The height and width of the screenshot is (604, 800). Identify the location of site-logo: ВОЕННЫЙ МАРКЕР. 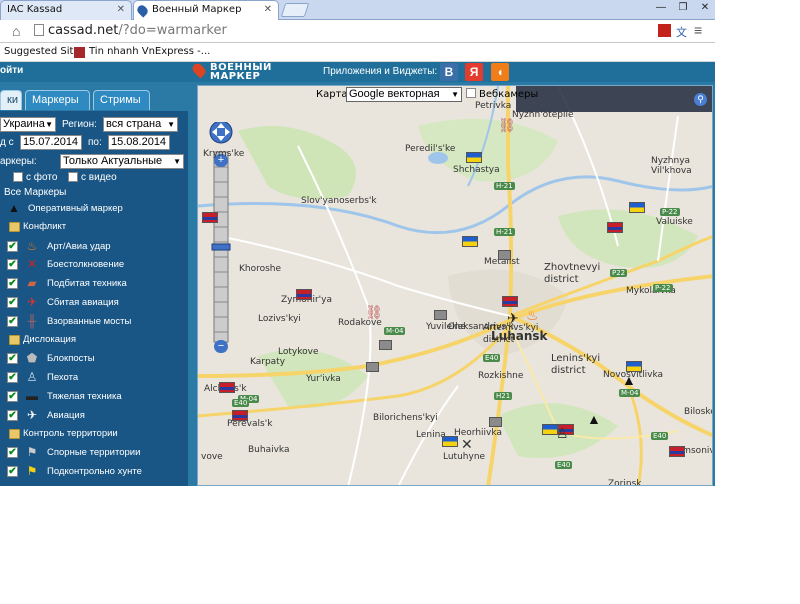
(240, 71).